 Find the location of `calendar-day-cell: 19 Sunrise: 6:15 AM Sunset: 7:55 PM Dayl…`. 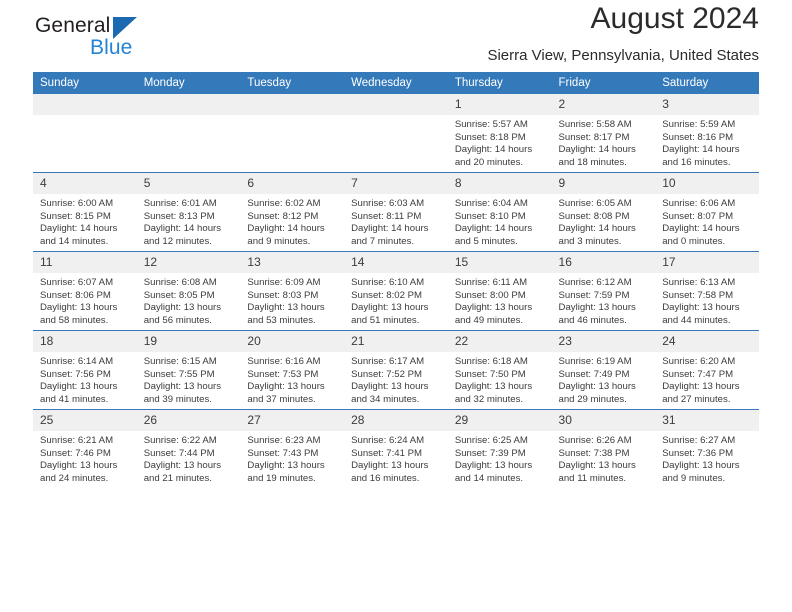

calendar-day-cell: 19 Sunrise: 6:15 AM Sunset: 7:55 PM Dayl… is located at coordinates (188, 370).